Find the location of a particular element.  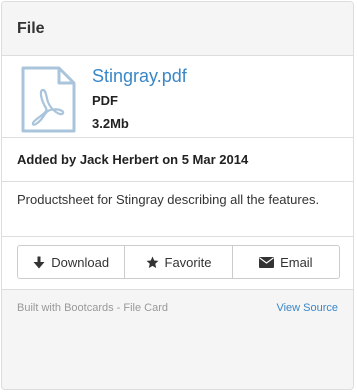

favorite-button: Favorite is located at coordinates (178, 262).